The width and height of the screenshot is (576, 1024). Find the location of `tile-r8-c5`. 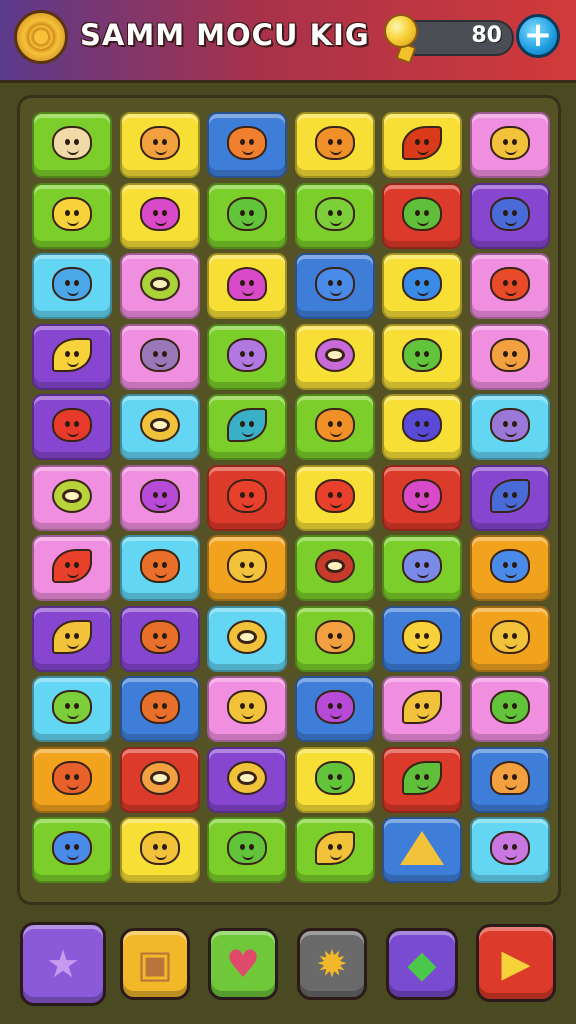

tile-r8-c5 is located at coordinates (422, 638).